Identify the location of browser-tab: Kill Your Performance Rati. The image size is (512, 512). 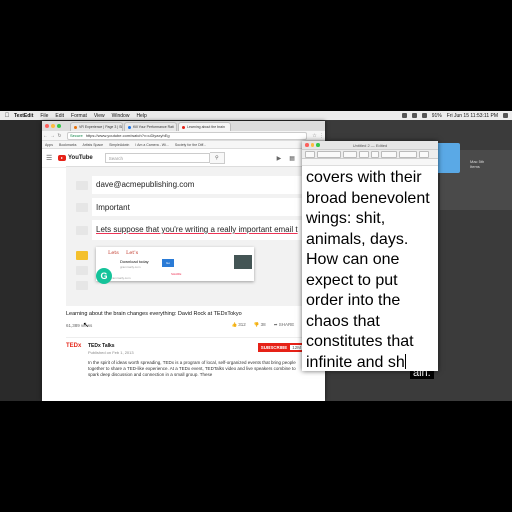
(150, 126).